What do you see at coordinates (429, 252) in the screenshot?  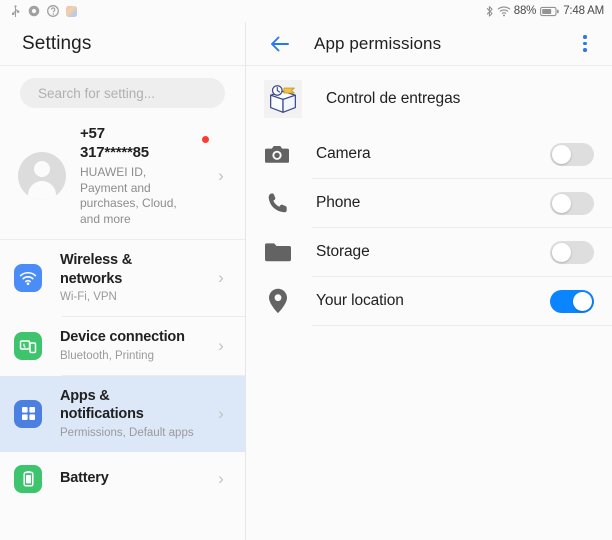 I see `permission-row-storage: Storage` at bounding box center [429, 252].